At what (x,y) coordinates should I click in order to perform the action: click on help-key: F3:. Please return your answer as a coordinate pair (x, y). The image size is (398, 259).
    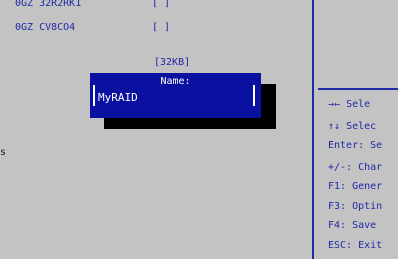
    Looking at the image, I should click on (337, 206).